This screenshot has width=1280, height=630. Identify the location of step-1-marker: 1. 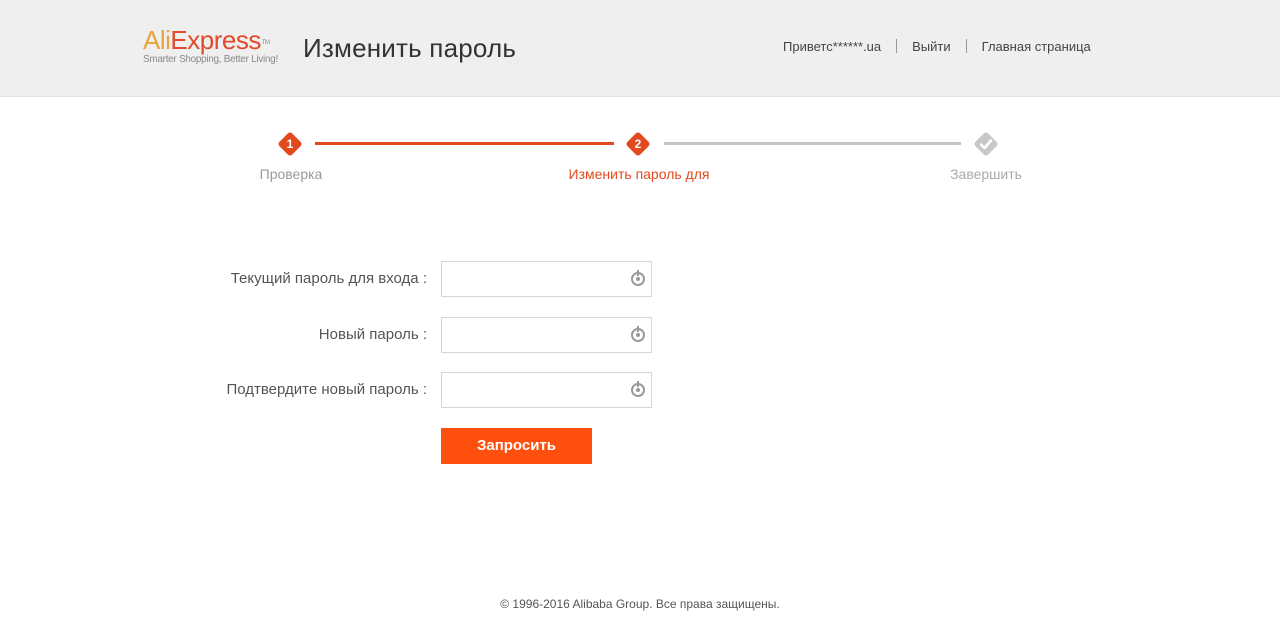
(290, 144).